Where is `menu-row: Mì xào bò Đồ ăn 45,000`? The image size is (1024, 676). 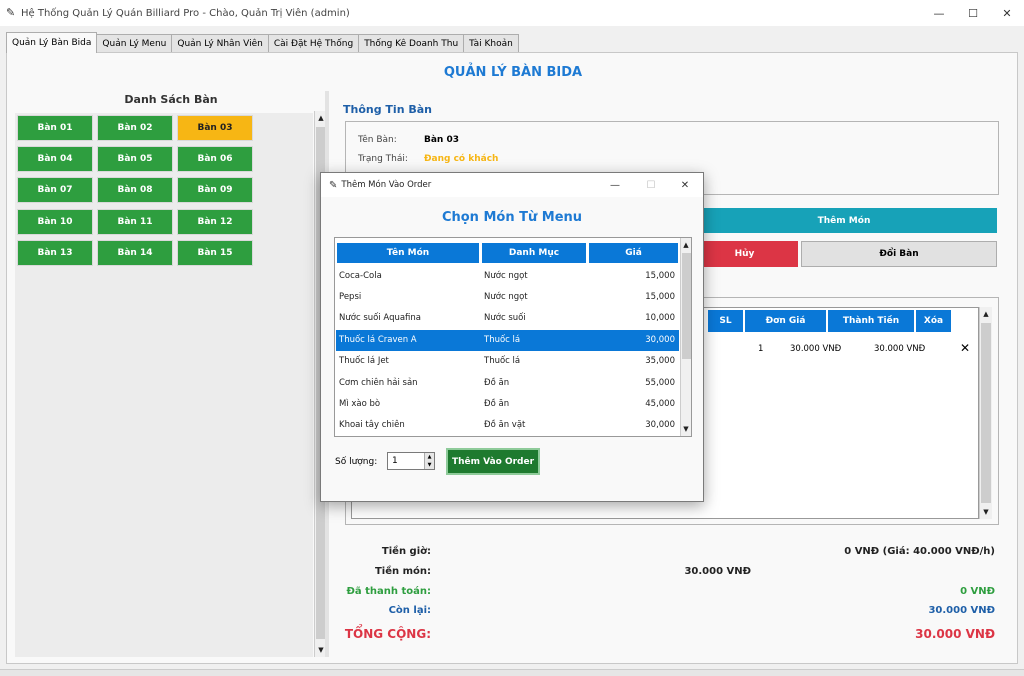
menu-row: Mì xào bò Đồ ăn 45,000 is located at coordinates (507, 404).